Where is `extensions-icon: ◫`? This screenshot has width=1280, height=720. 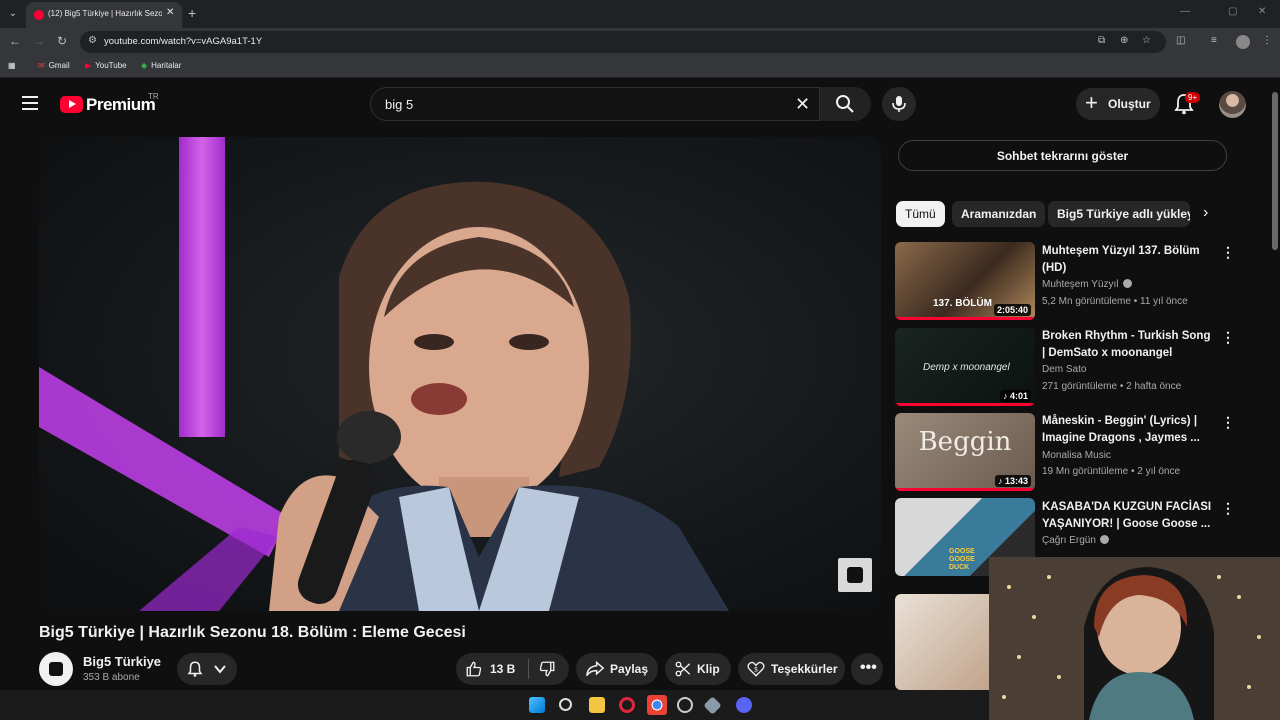
extensions-icon: ◫ is located at coordinates (1180, 40).